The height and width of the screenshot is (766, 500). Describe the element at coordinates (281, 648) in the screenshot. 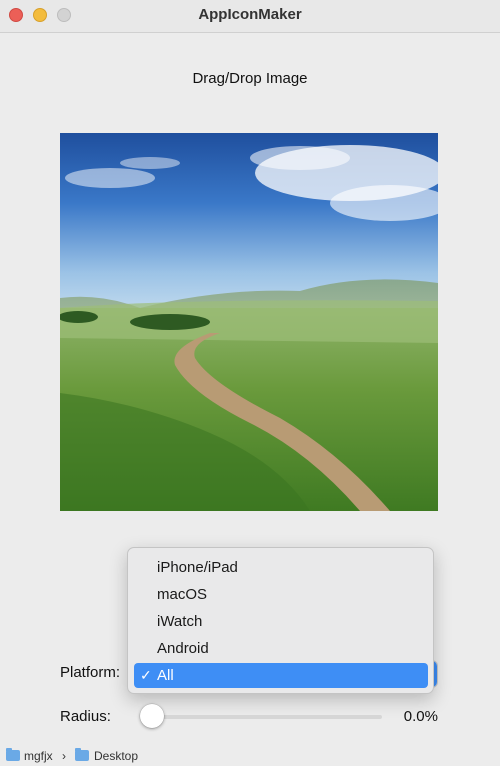

I see `menu-item-android: Android` at that location.